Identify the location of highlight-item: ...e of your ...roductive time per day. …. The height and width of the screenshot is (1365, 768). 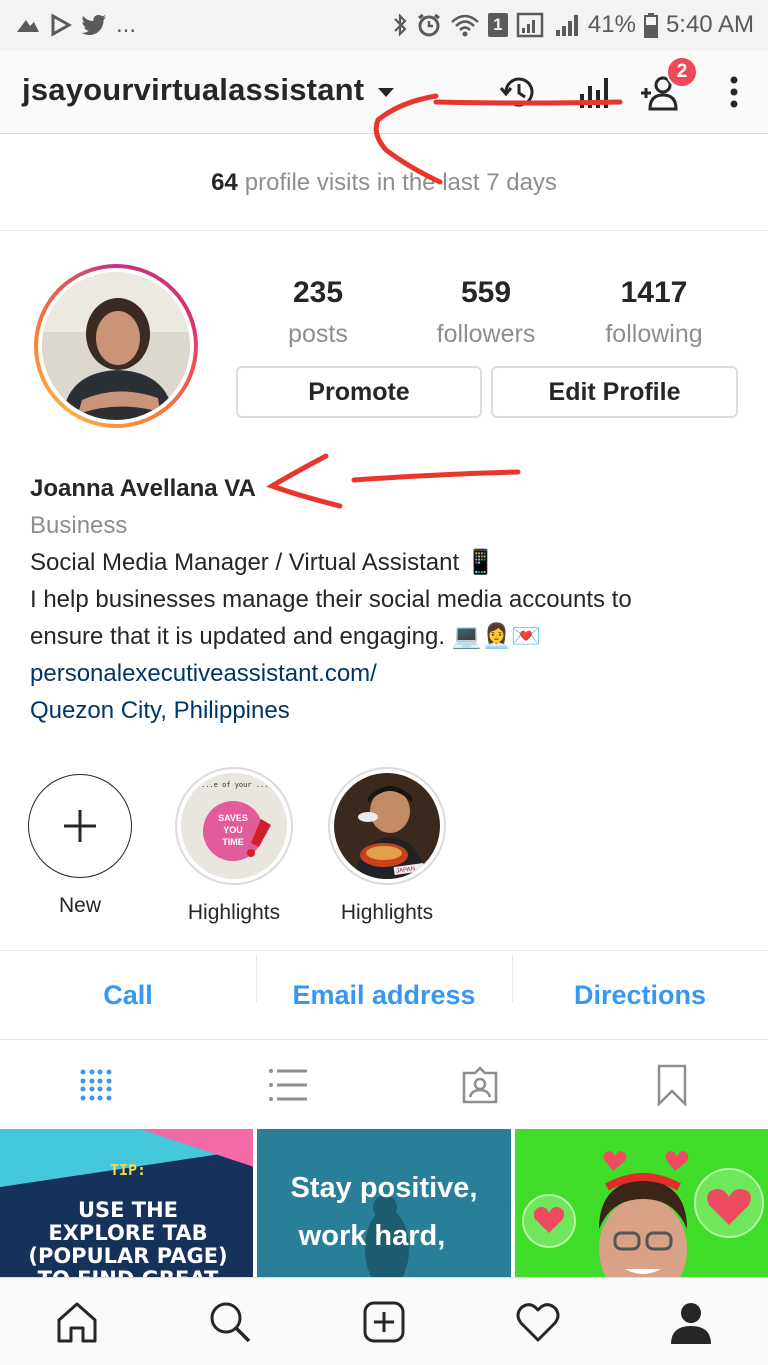
(234, 846).